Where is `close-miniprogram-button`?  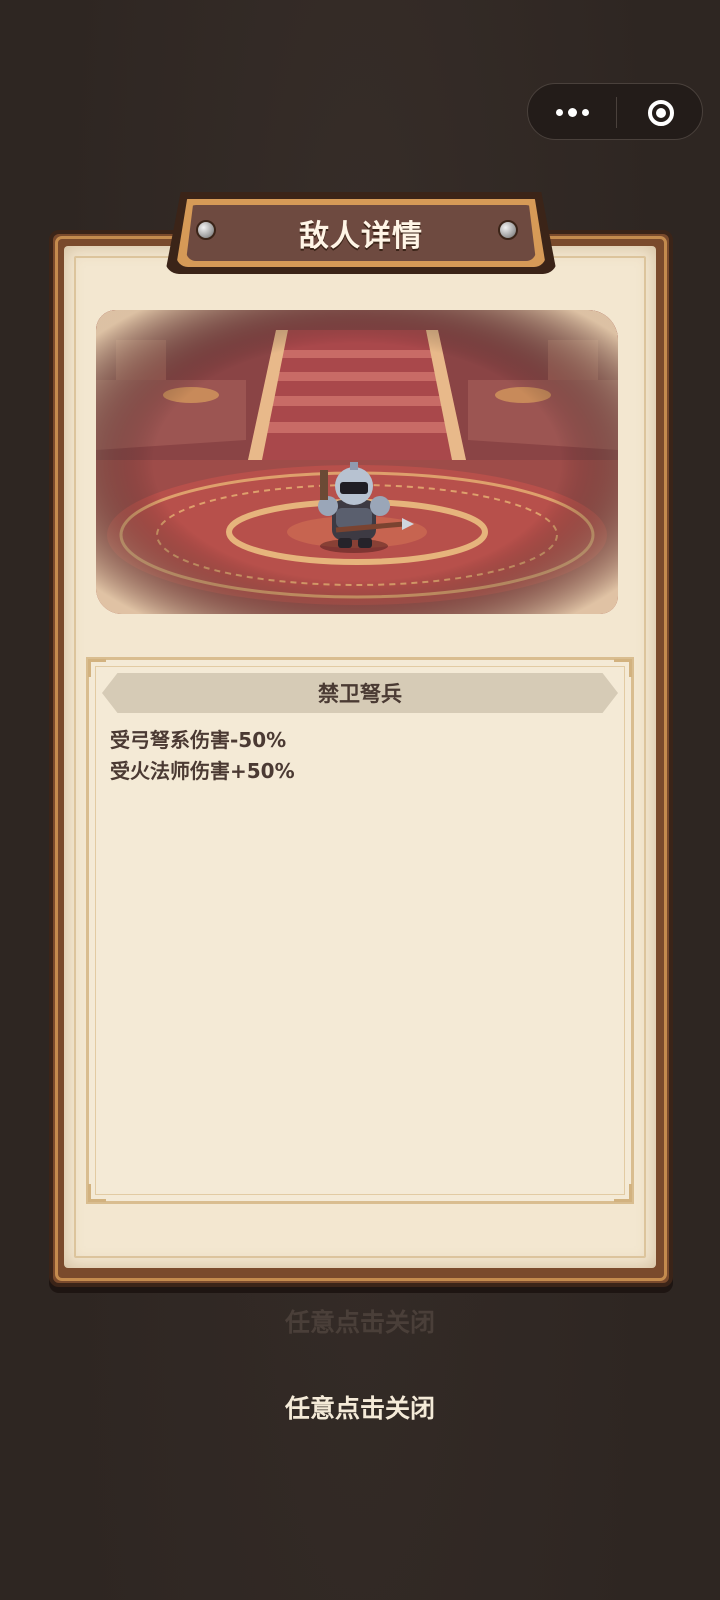
close-miniprogram-button is located at coordinates (660, 112).